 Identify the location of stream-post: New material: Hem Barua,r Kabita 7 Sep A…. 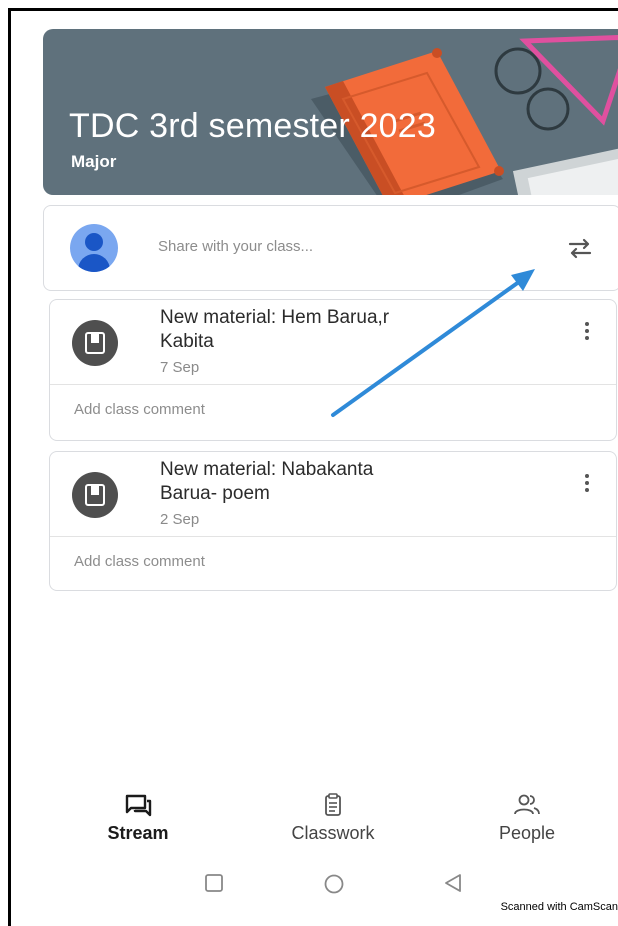
(333, 370).